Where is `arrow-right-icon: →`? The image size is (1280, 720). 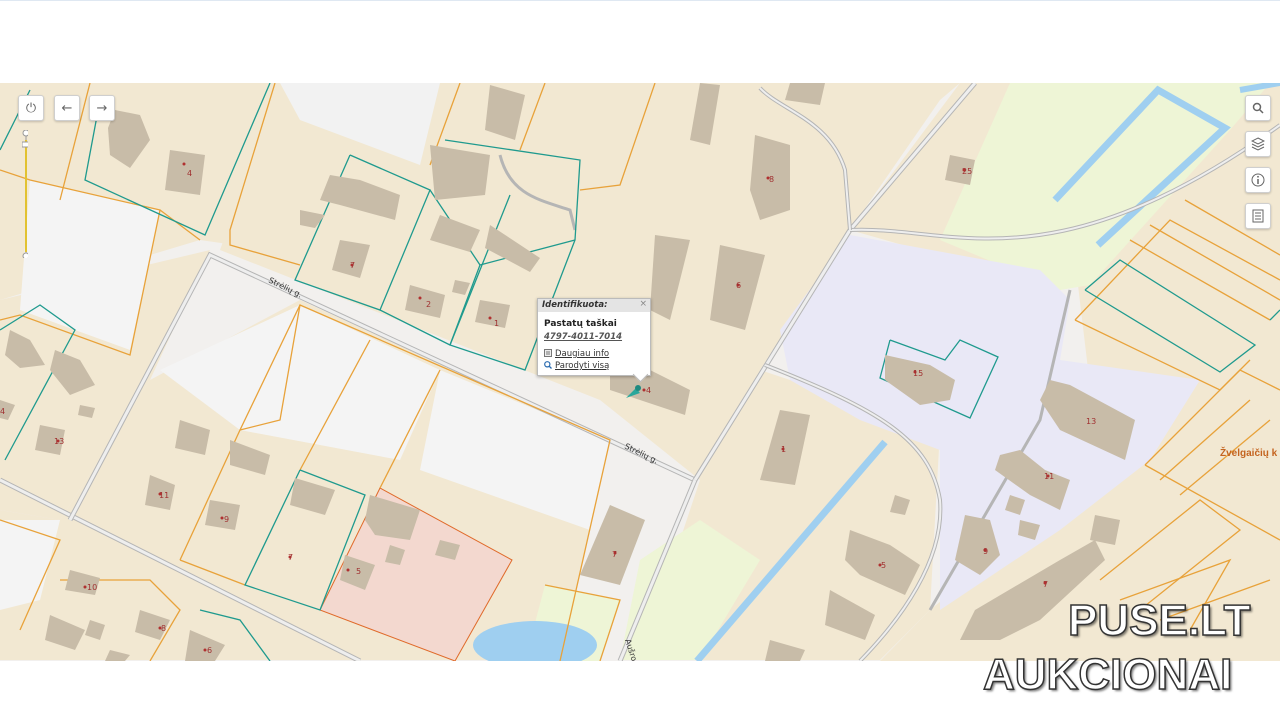
arrow-right-icon: → is located at coordinates (102, 108).